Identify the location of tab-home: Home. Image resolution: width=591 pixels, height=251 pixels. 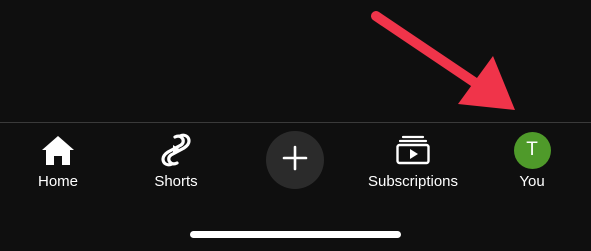
(58, 161).